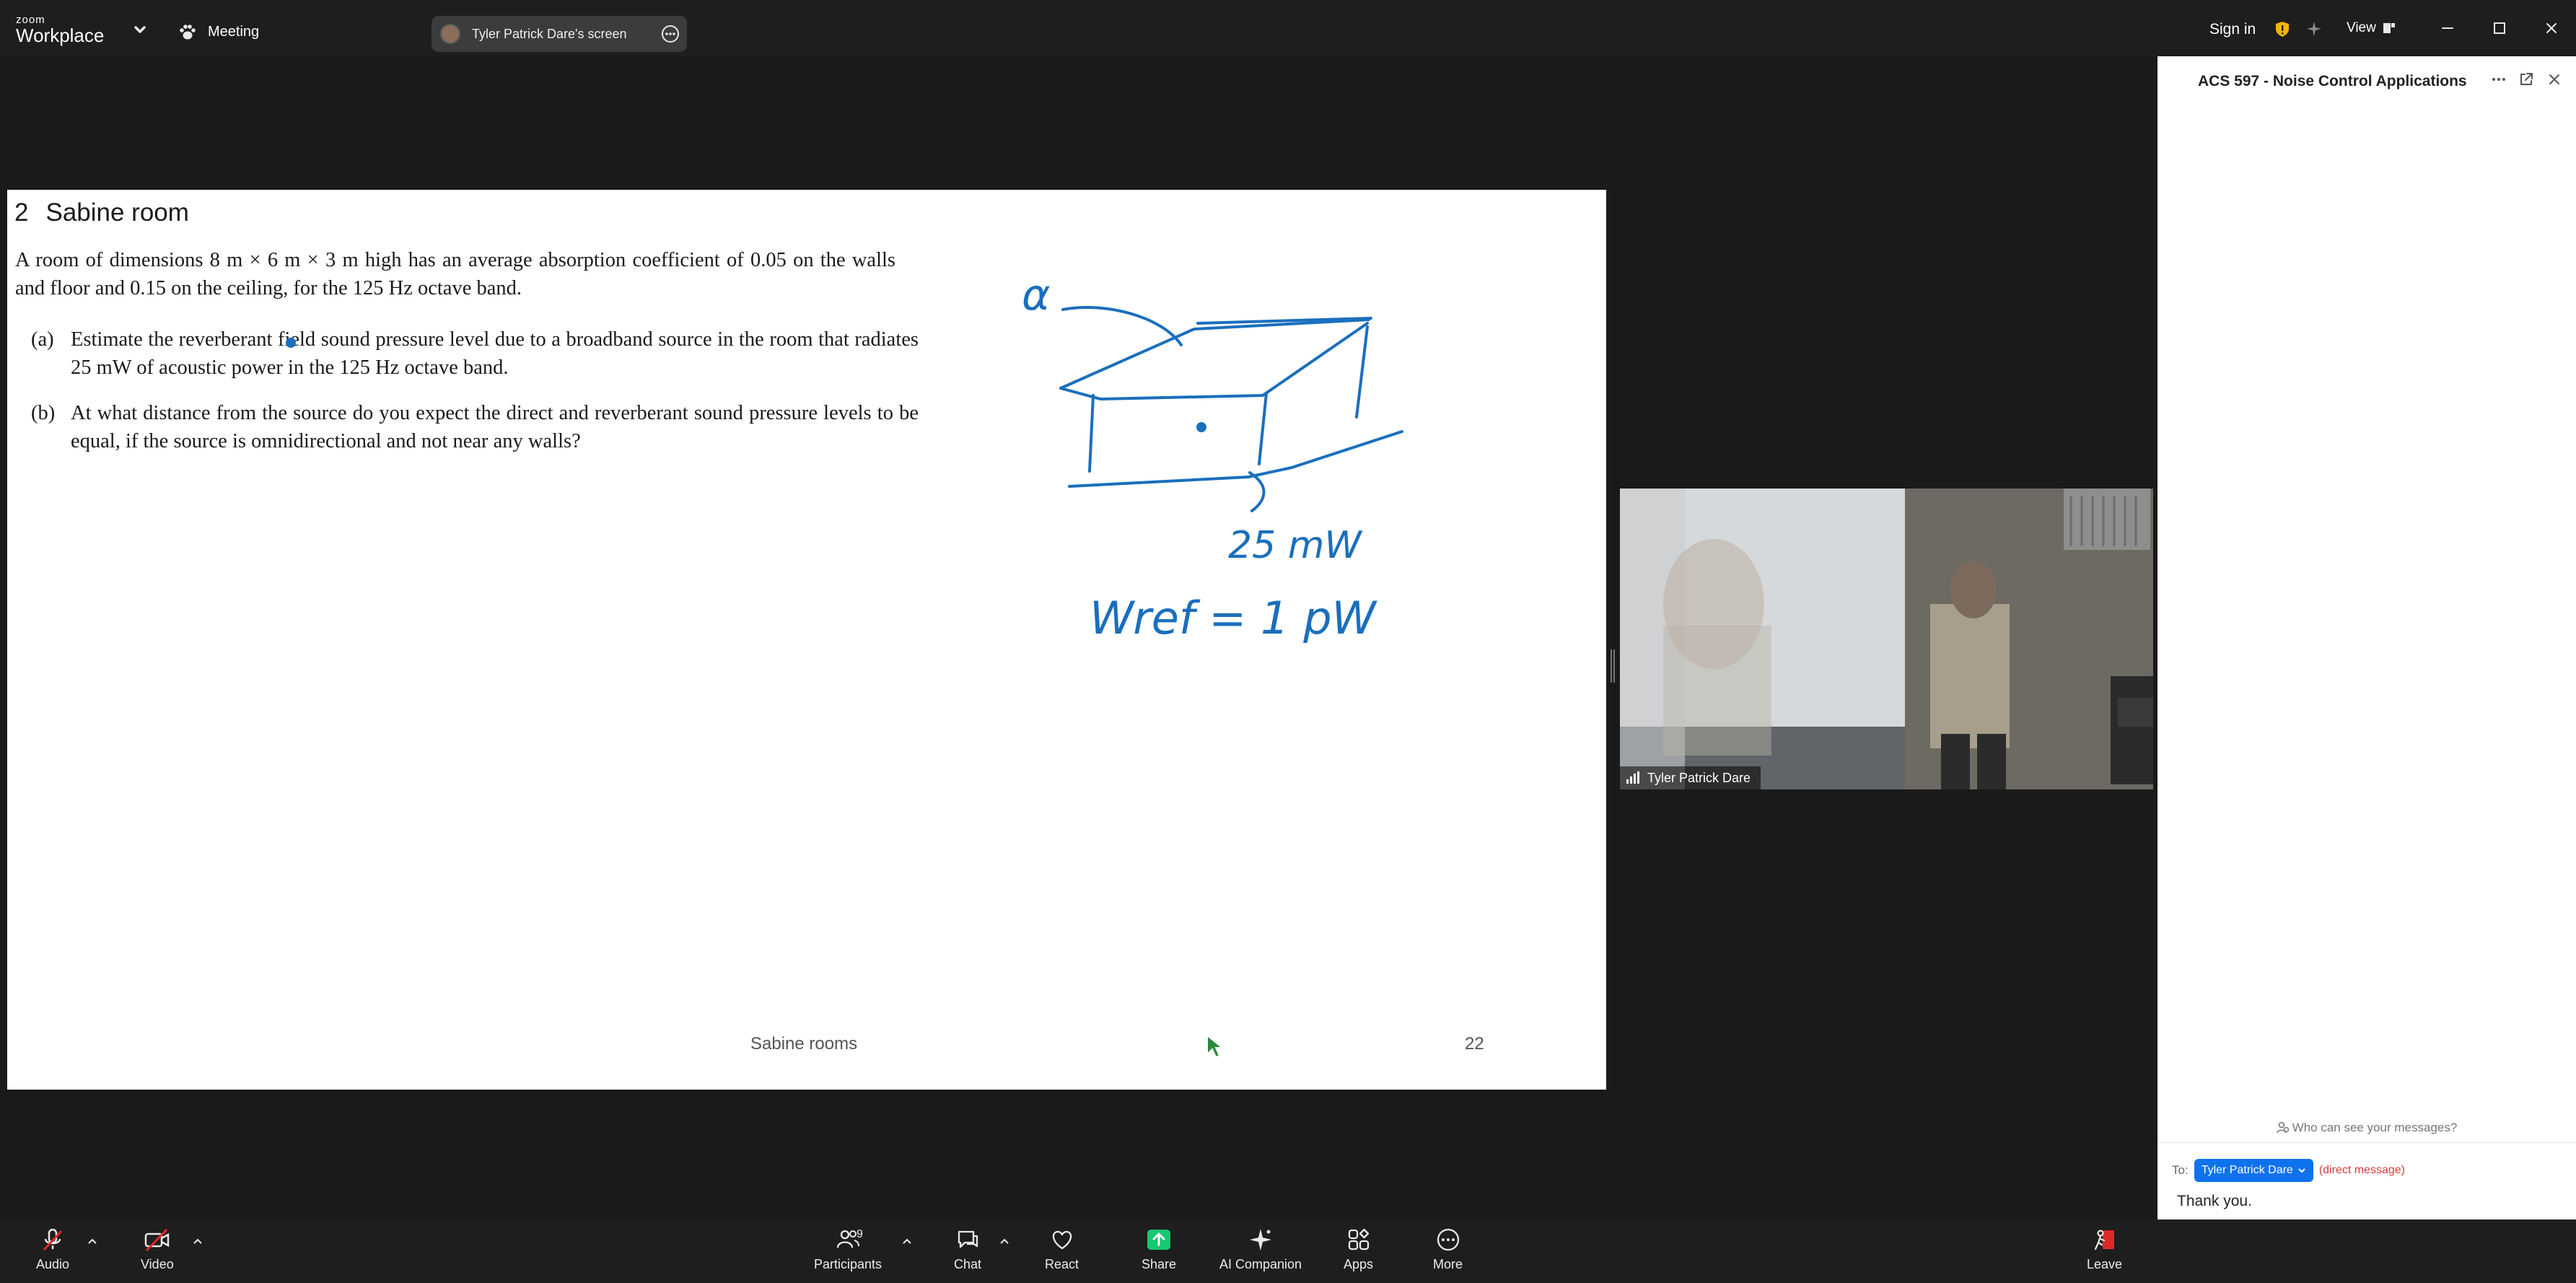  I want to click on audio-label: Audio, so click(53, 1264).